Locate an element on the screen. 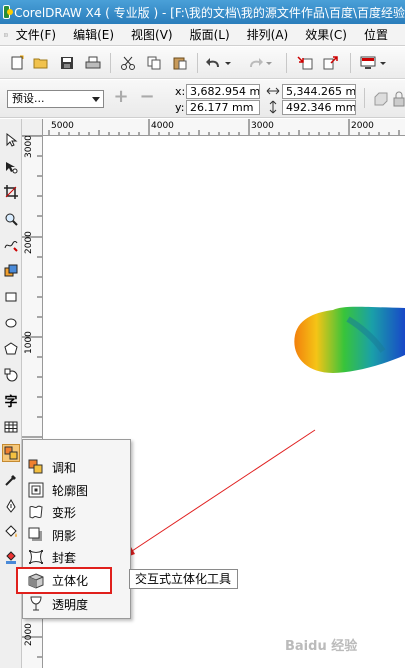 Image resolution: width=405 pixels, height=668 pixels. export-icon is located at coordinates (331, 63).